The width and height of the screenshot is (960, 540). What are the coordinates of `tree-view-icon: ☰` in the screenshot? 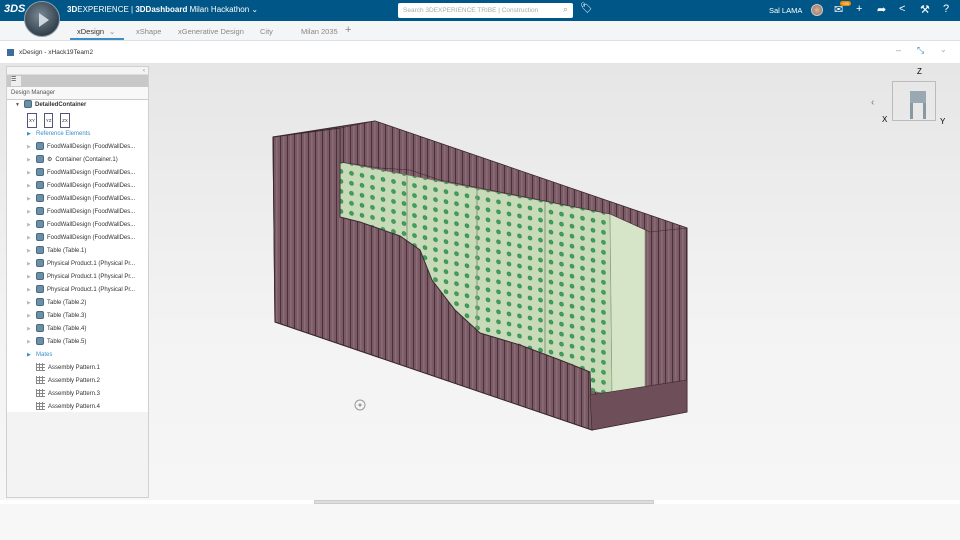 It's located at (16, 81).